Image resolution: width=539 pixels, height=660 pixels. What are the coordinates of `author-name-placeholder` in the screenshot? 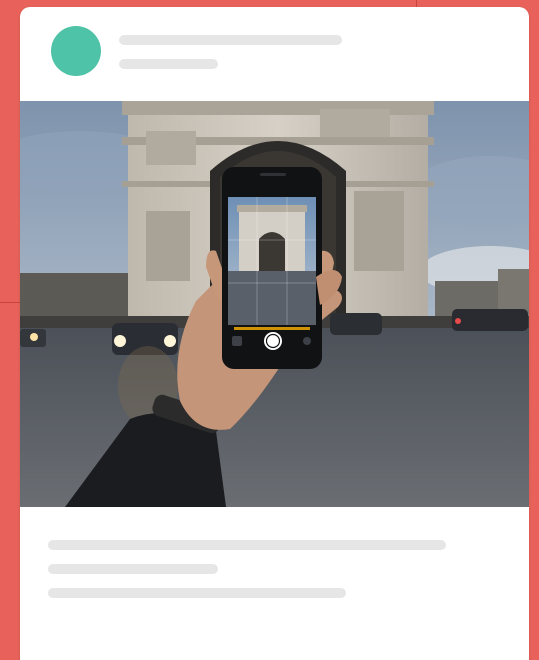 It's located at (230, 40).